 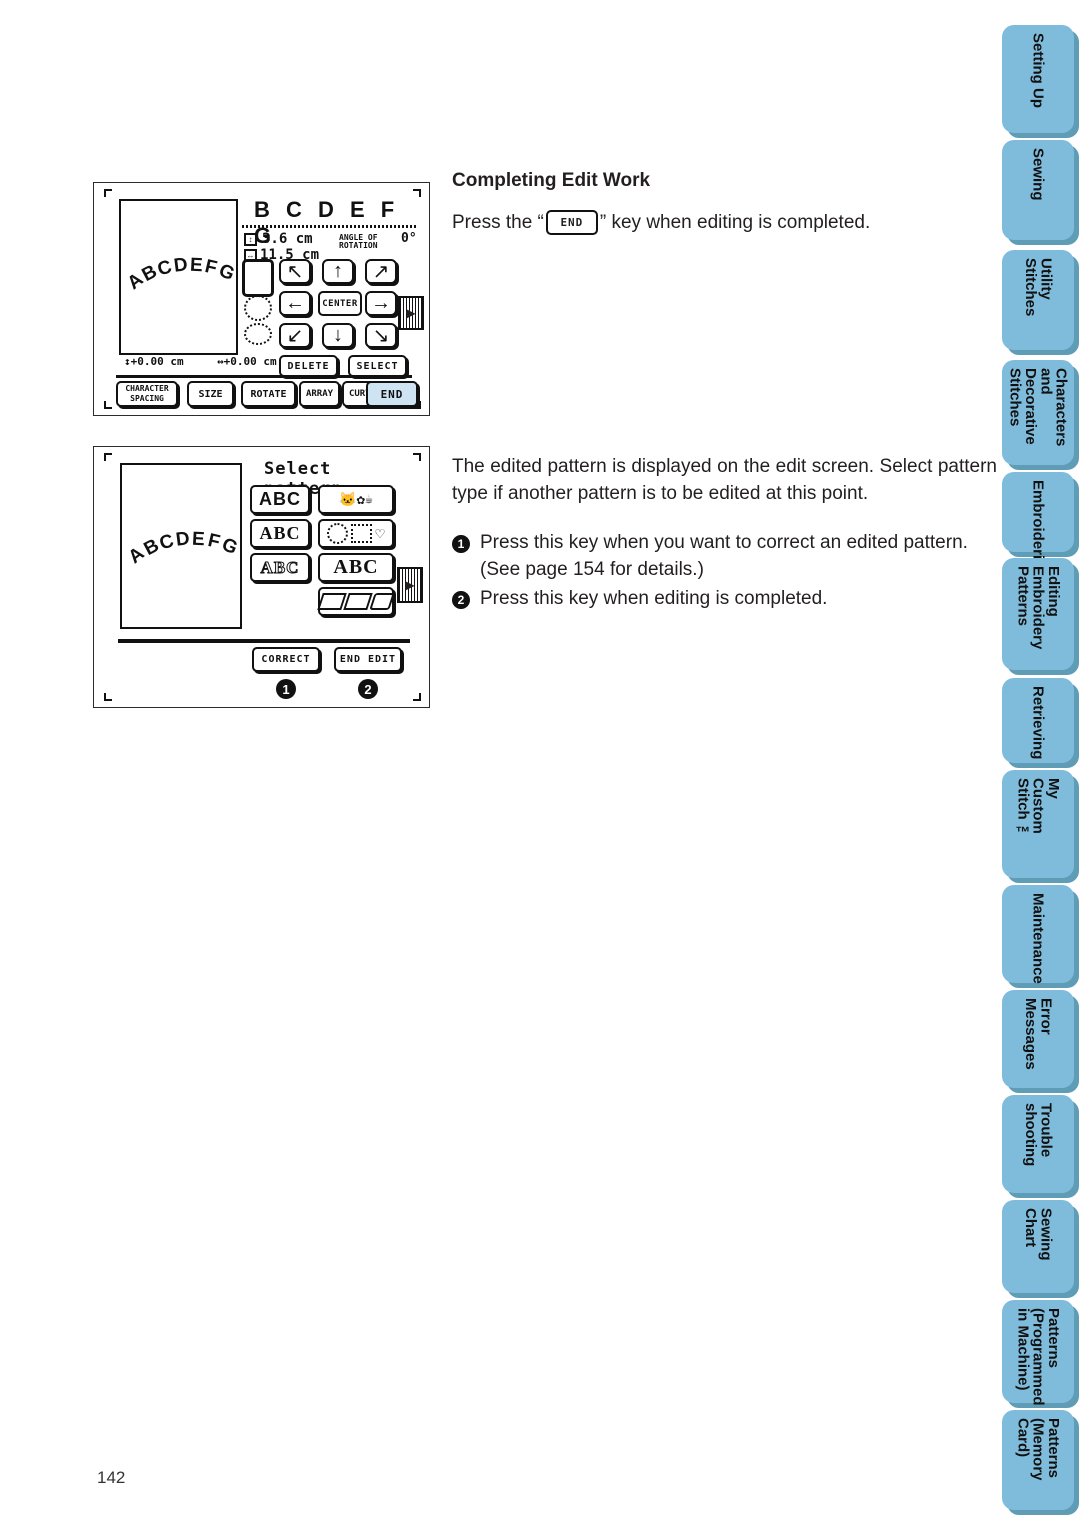 I want to click on sidebar-tab-sewing: Sewing, so click(x=1038, y=190).